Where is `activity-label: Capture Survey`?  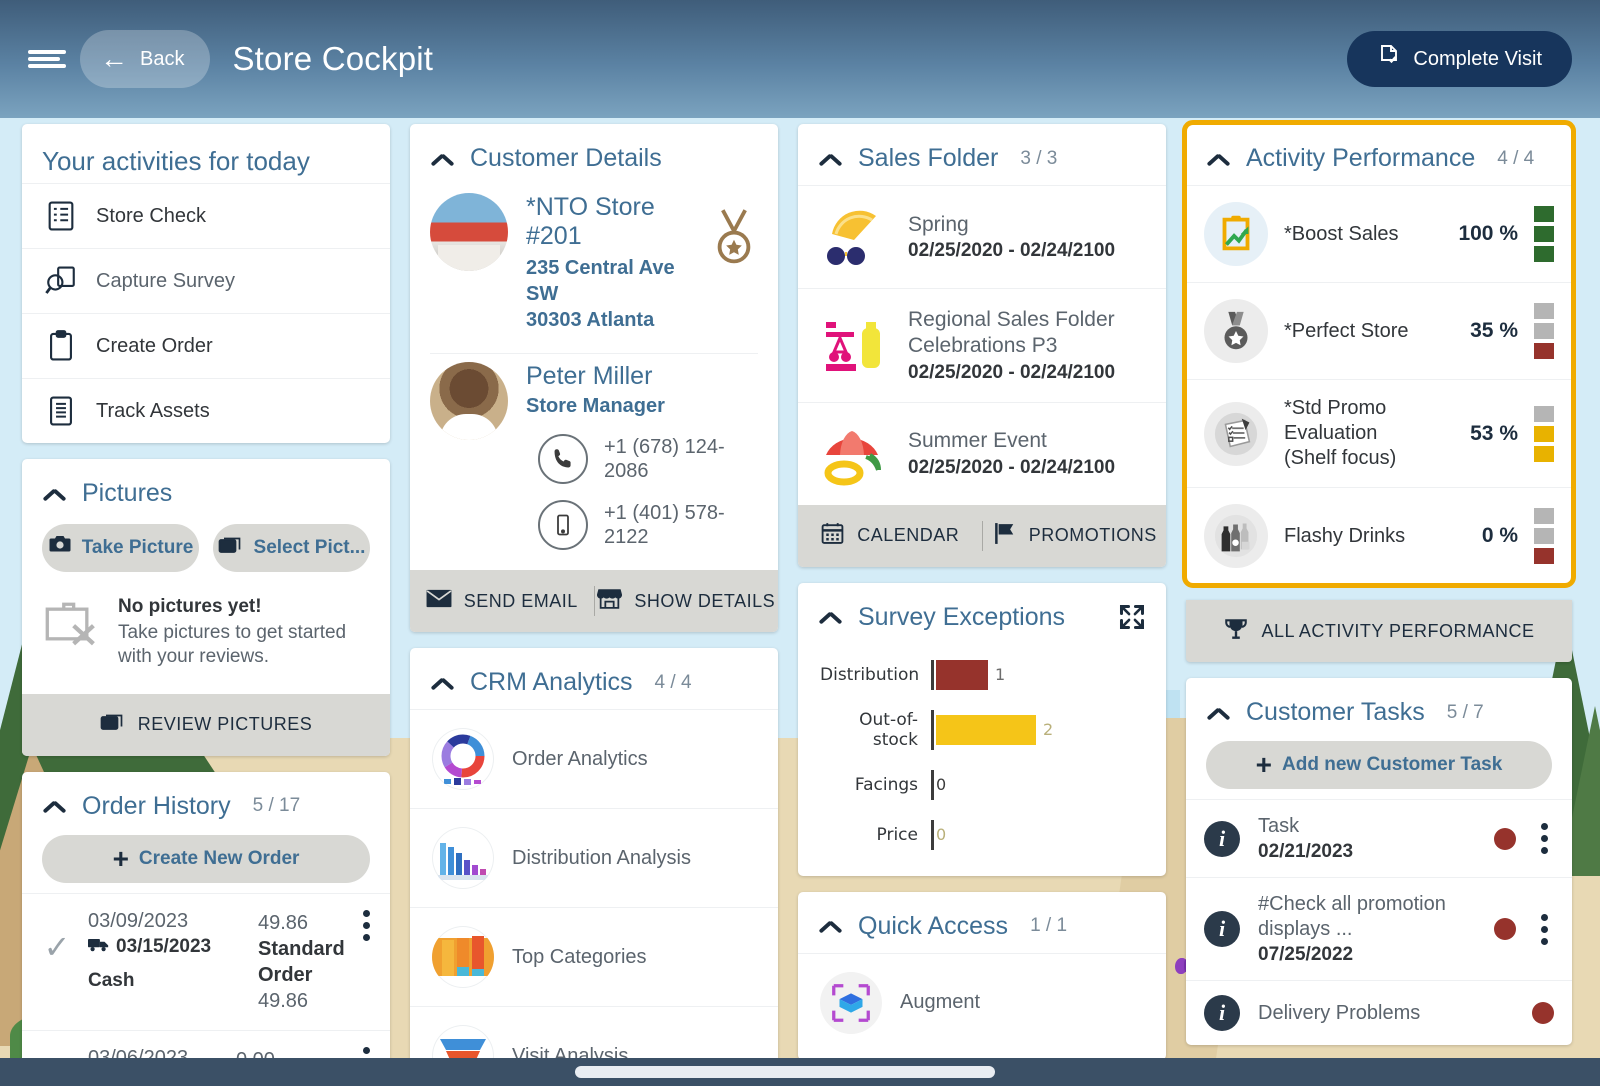 activity-label: Capture Survey is located at coordinates (165, 280).